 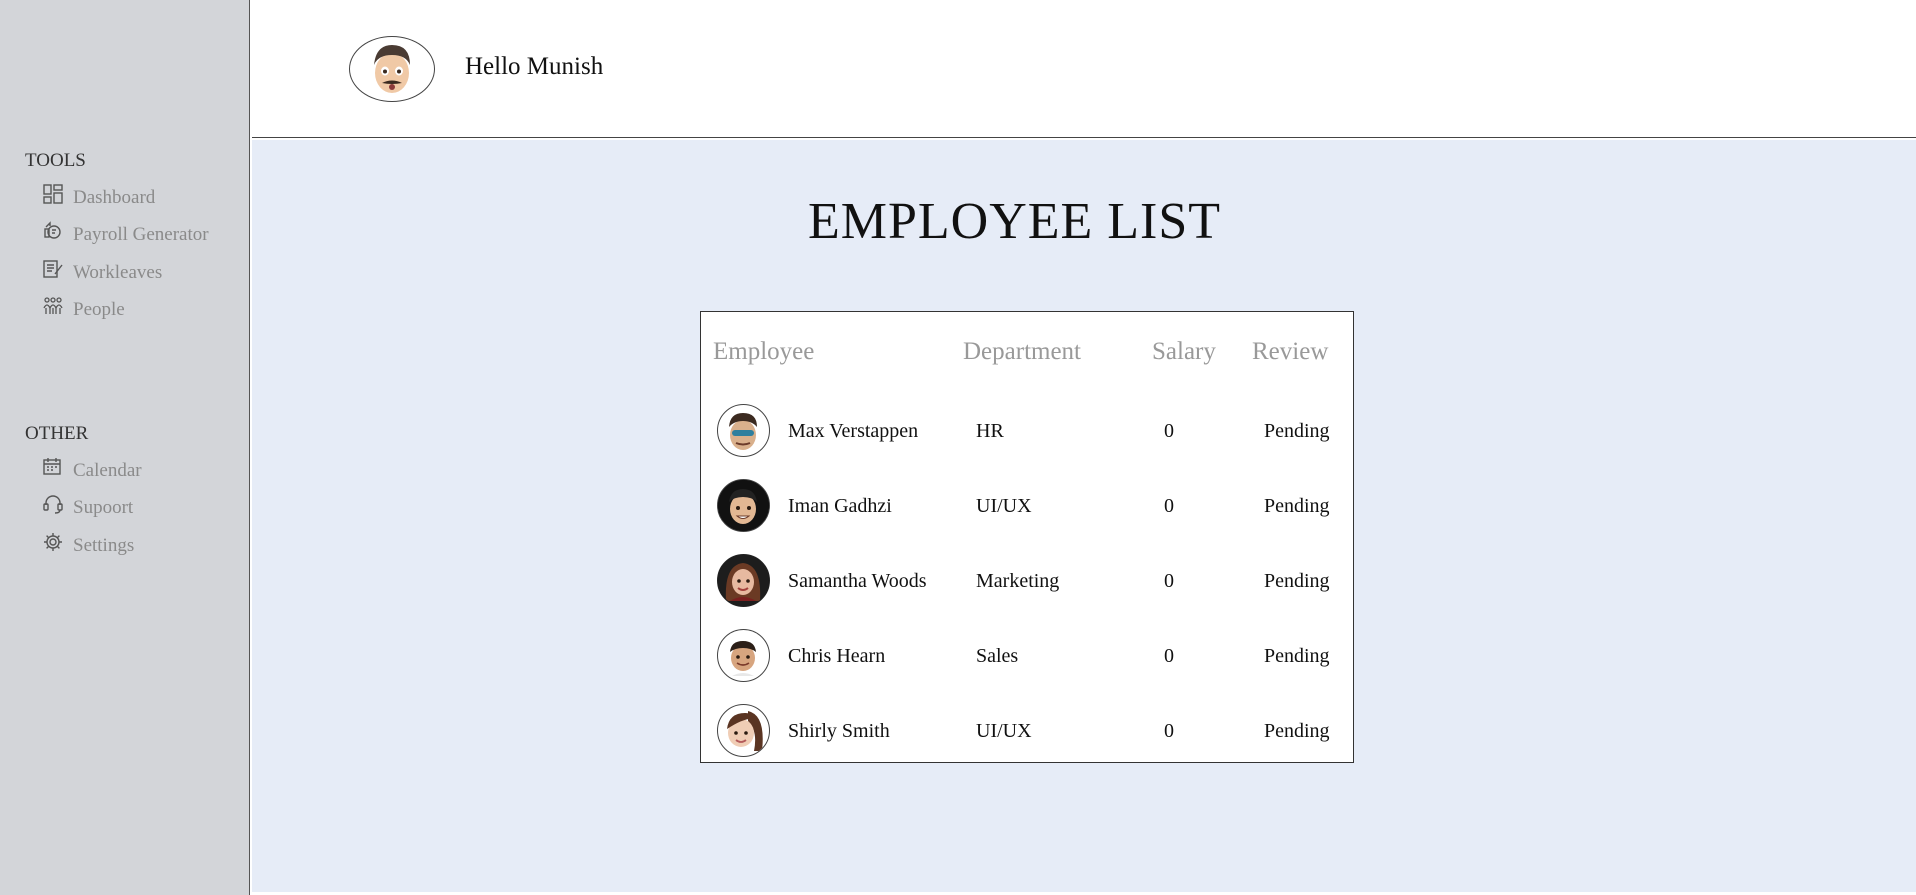 I want to click on sidebar-item-workleaves: Workleaves, so click(x=103, y=272).